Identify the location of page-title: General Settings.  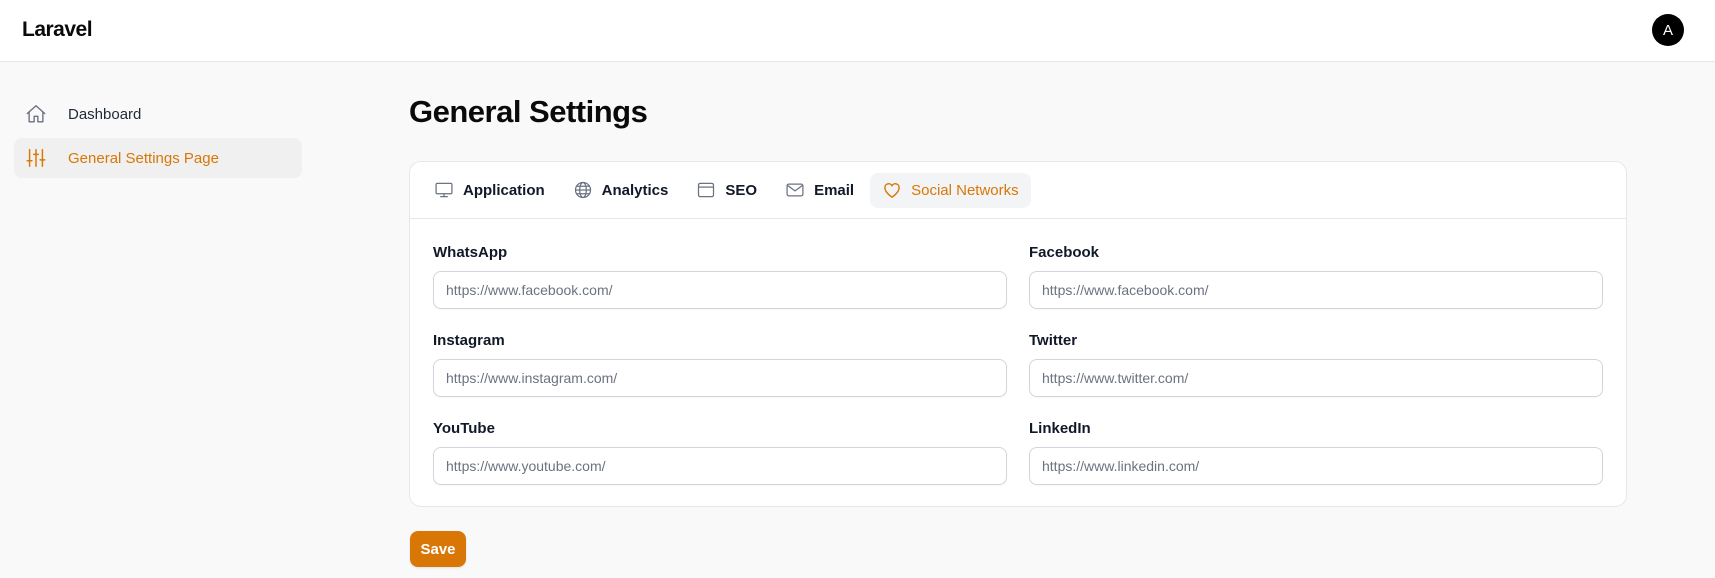
(528, 111).